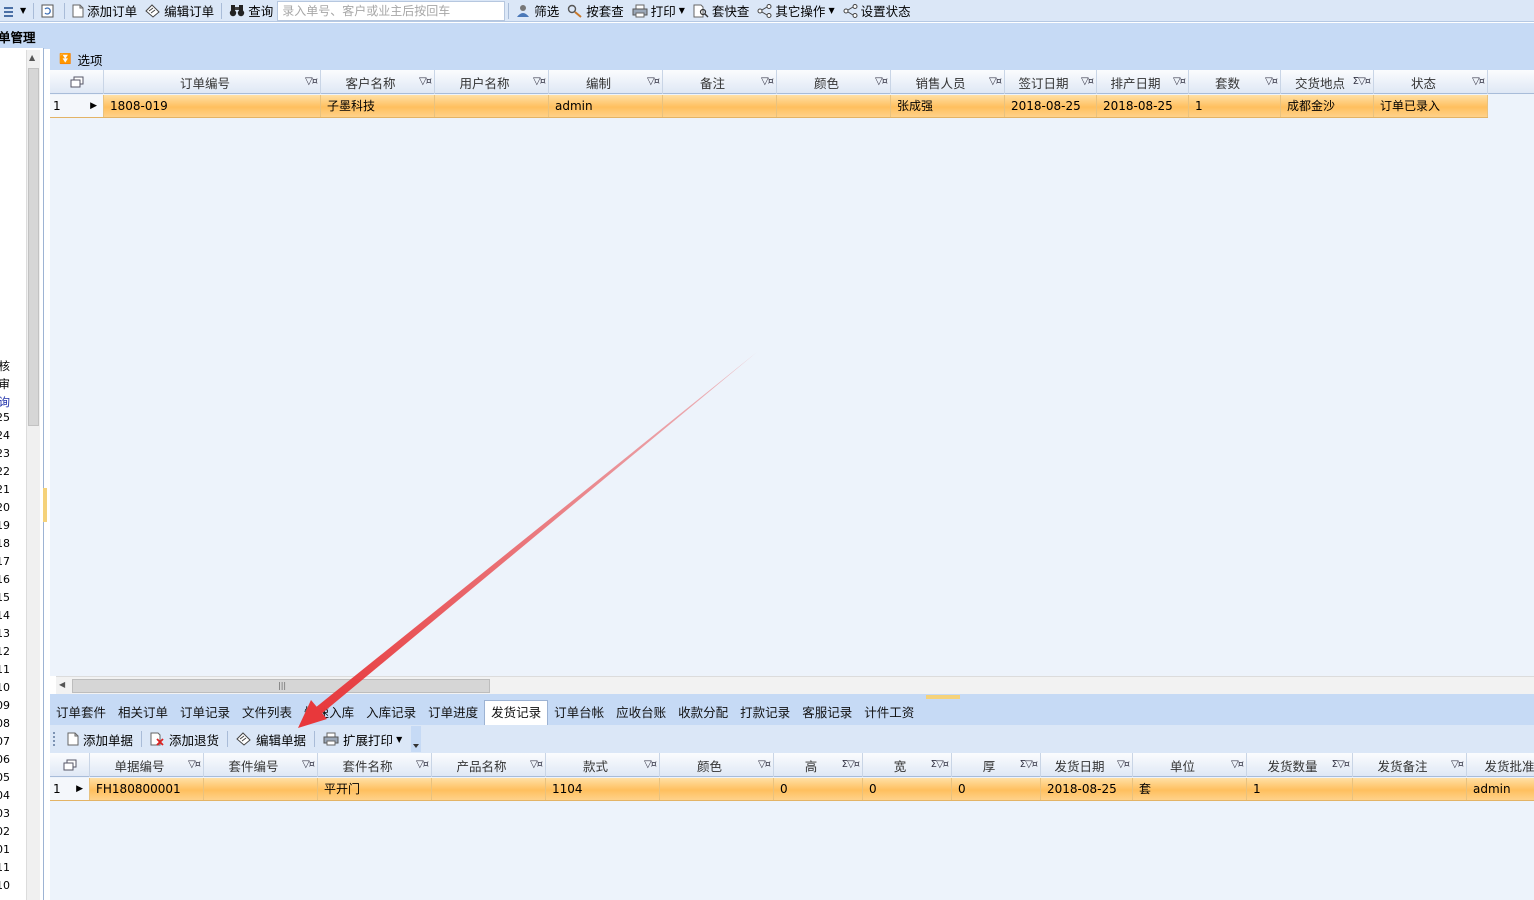 The width and height of the screenshot is (1534, 900). What do you see at coordinates (1431, 82) in the screenshot?
I see `orders-header-col-11: 状态 ▽¤` at bounding box center [1431, 82].